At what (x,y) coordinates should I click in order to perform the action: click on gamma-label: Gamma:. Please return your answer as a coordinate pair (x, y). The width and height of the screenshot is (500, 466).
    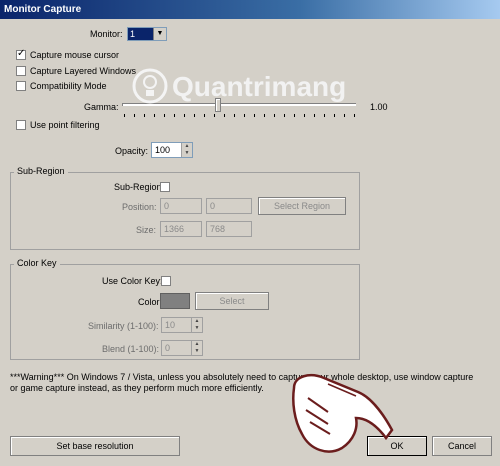
    Looking at the image, I should click on (101, 107).